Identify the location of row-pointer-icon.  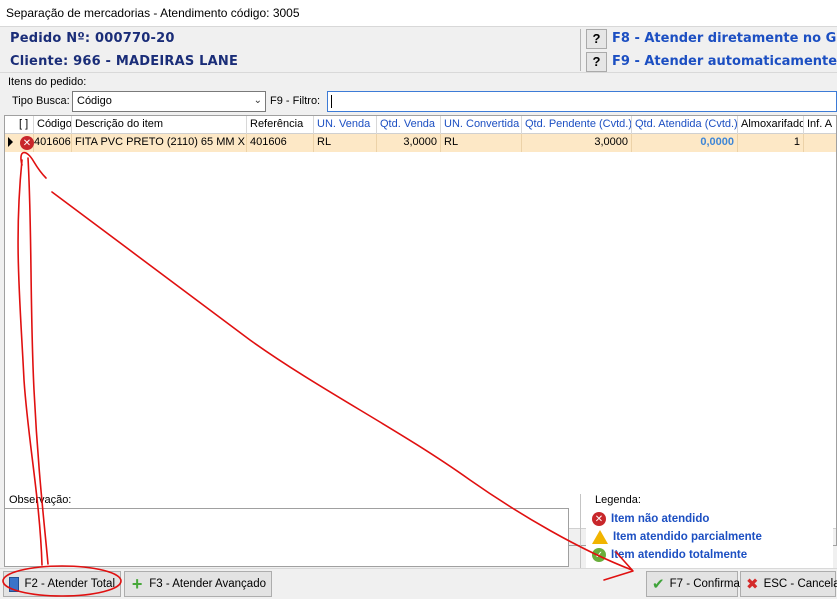
(10, 142).